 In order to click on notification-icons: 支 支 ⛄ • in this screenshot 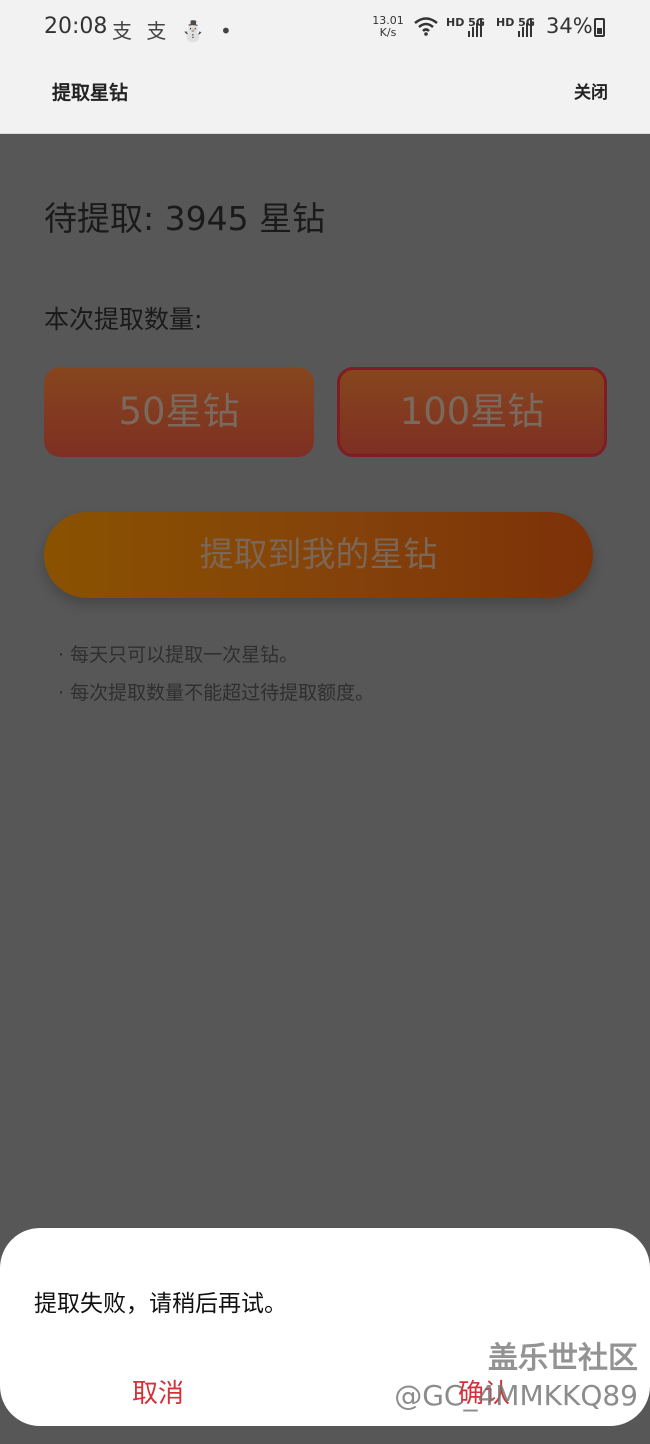, I will do `click(174, 31)`.